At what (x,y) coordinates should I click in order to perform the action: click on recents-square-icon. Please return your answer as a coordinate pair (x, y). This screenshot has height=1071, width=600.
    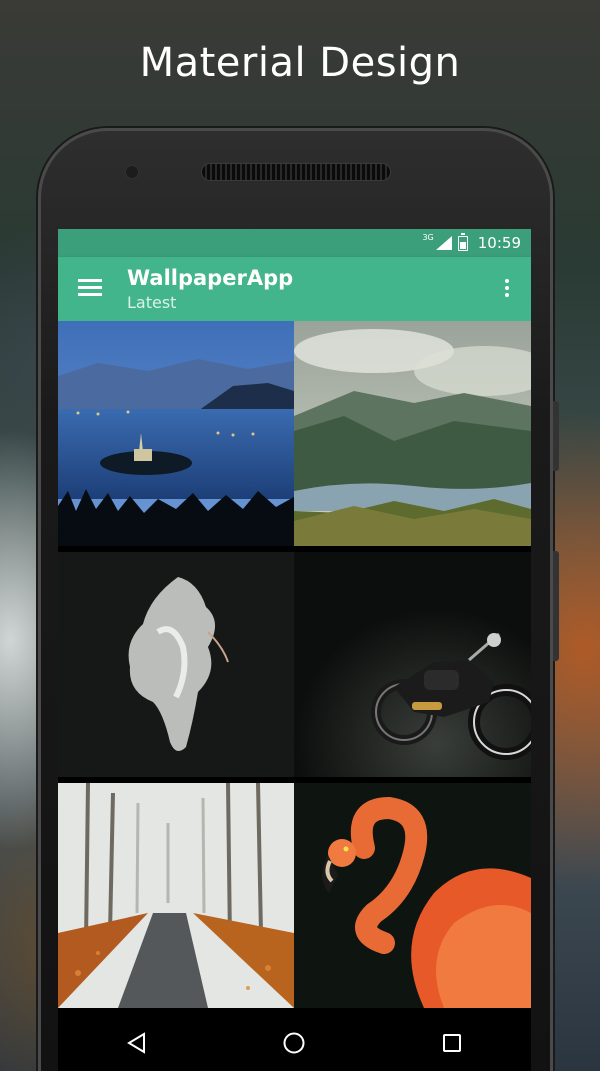
    Looking at the image, I should click on (452, 1043).